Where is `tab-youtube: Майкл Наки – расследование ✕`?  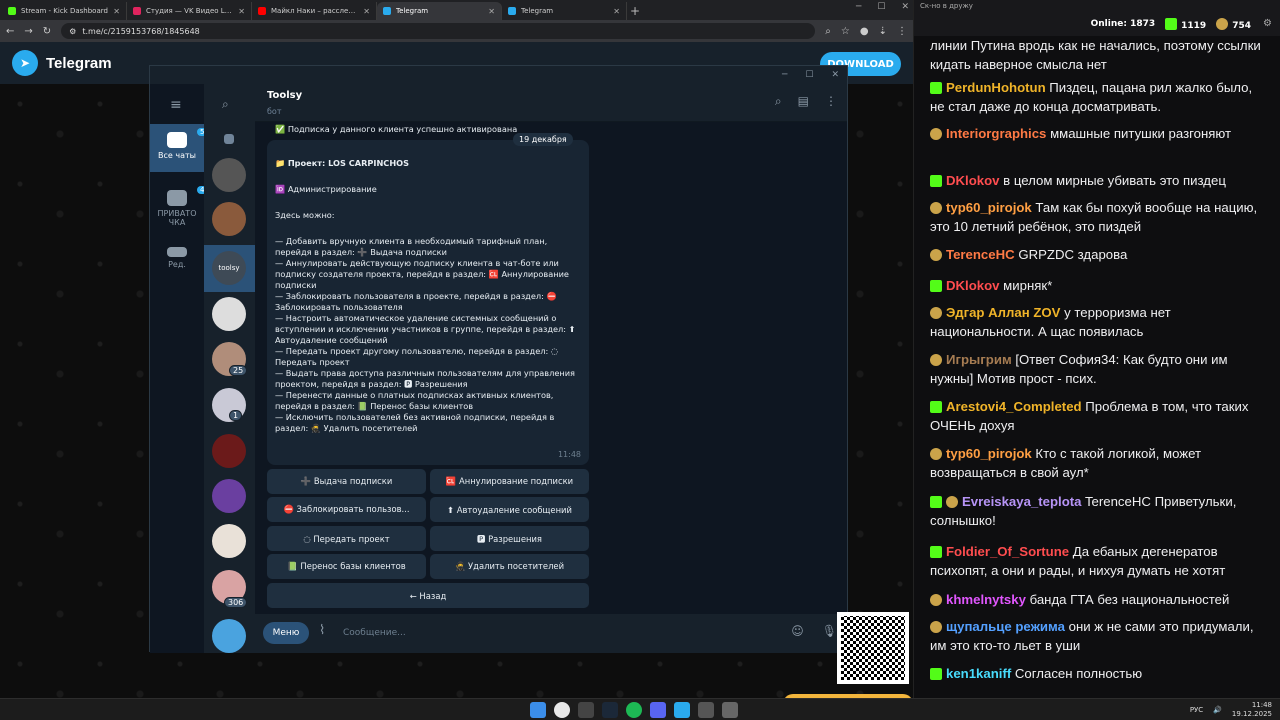 tab-youtube: Майкл Наки – расследование ✕ is located at coordinates (314, 11).